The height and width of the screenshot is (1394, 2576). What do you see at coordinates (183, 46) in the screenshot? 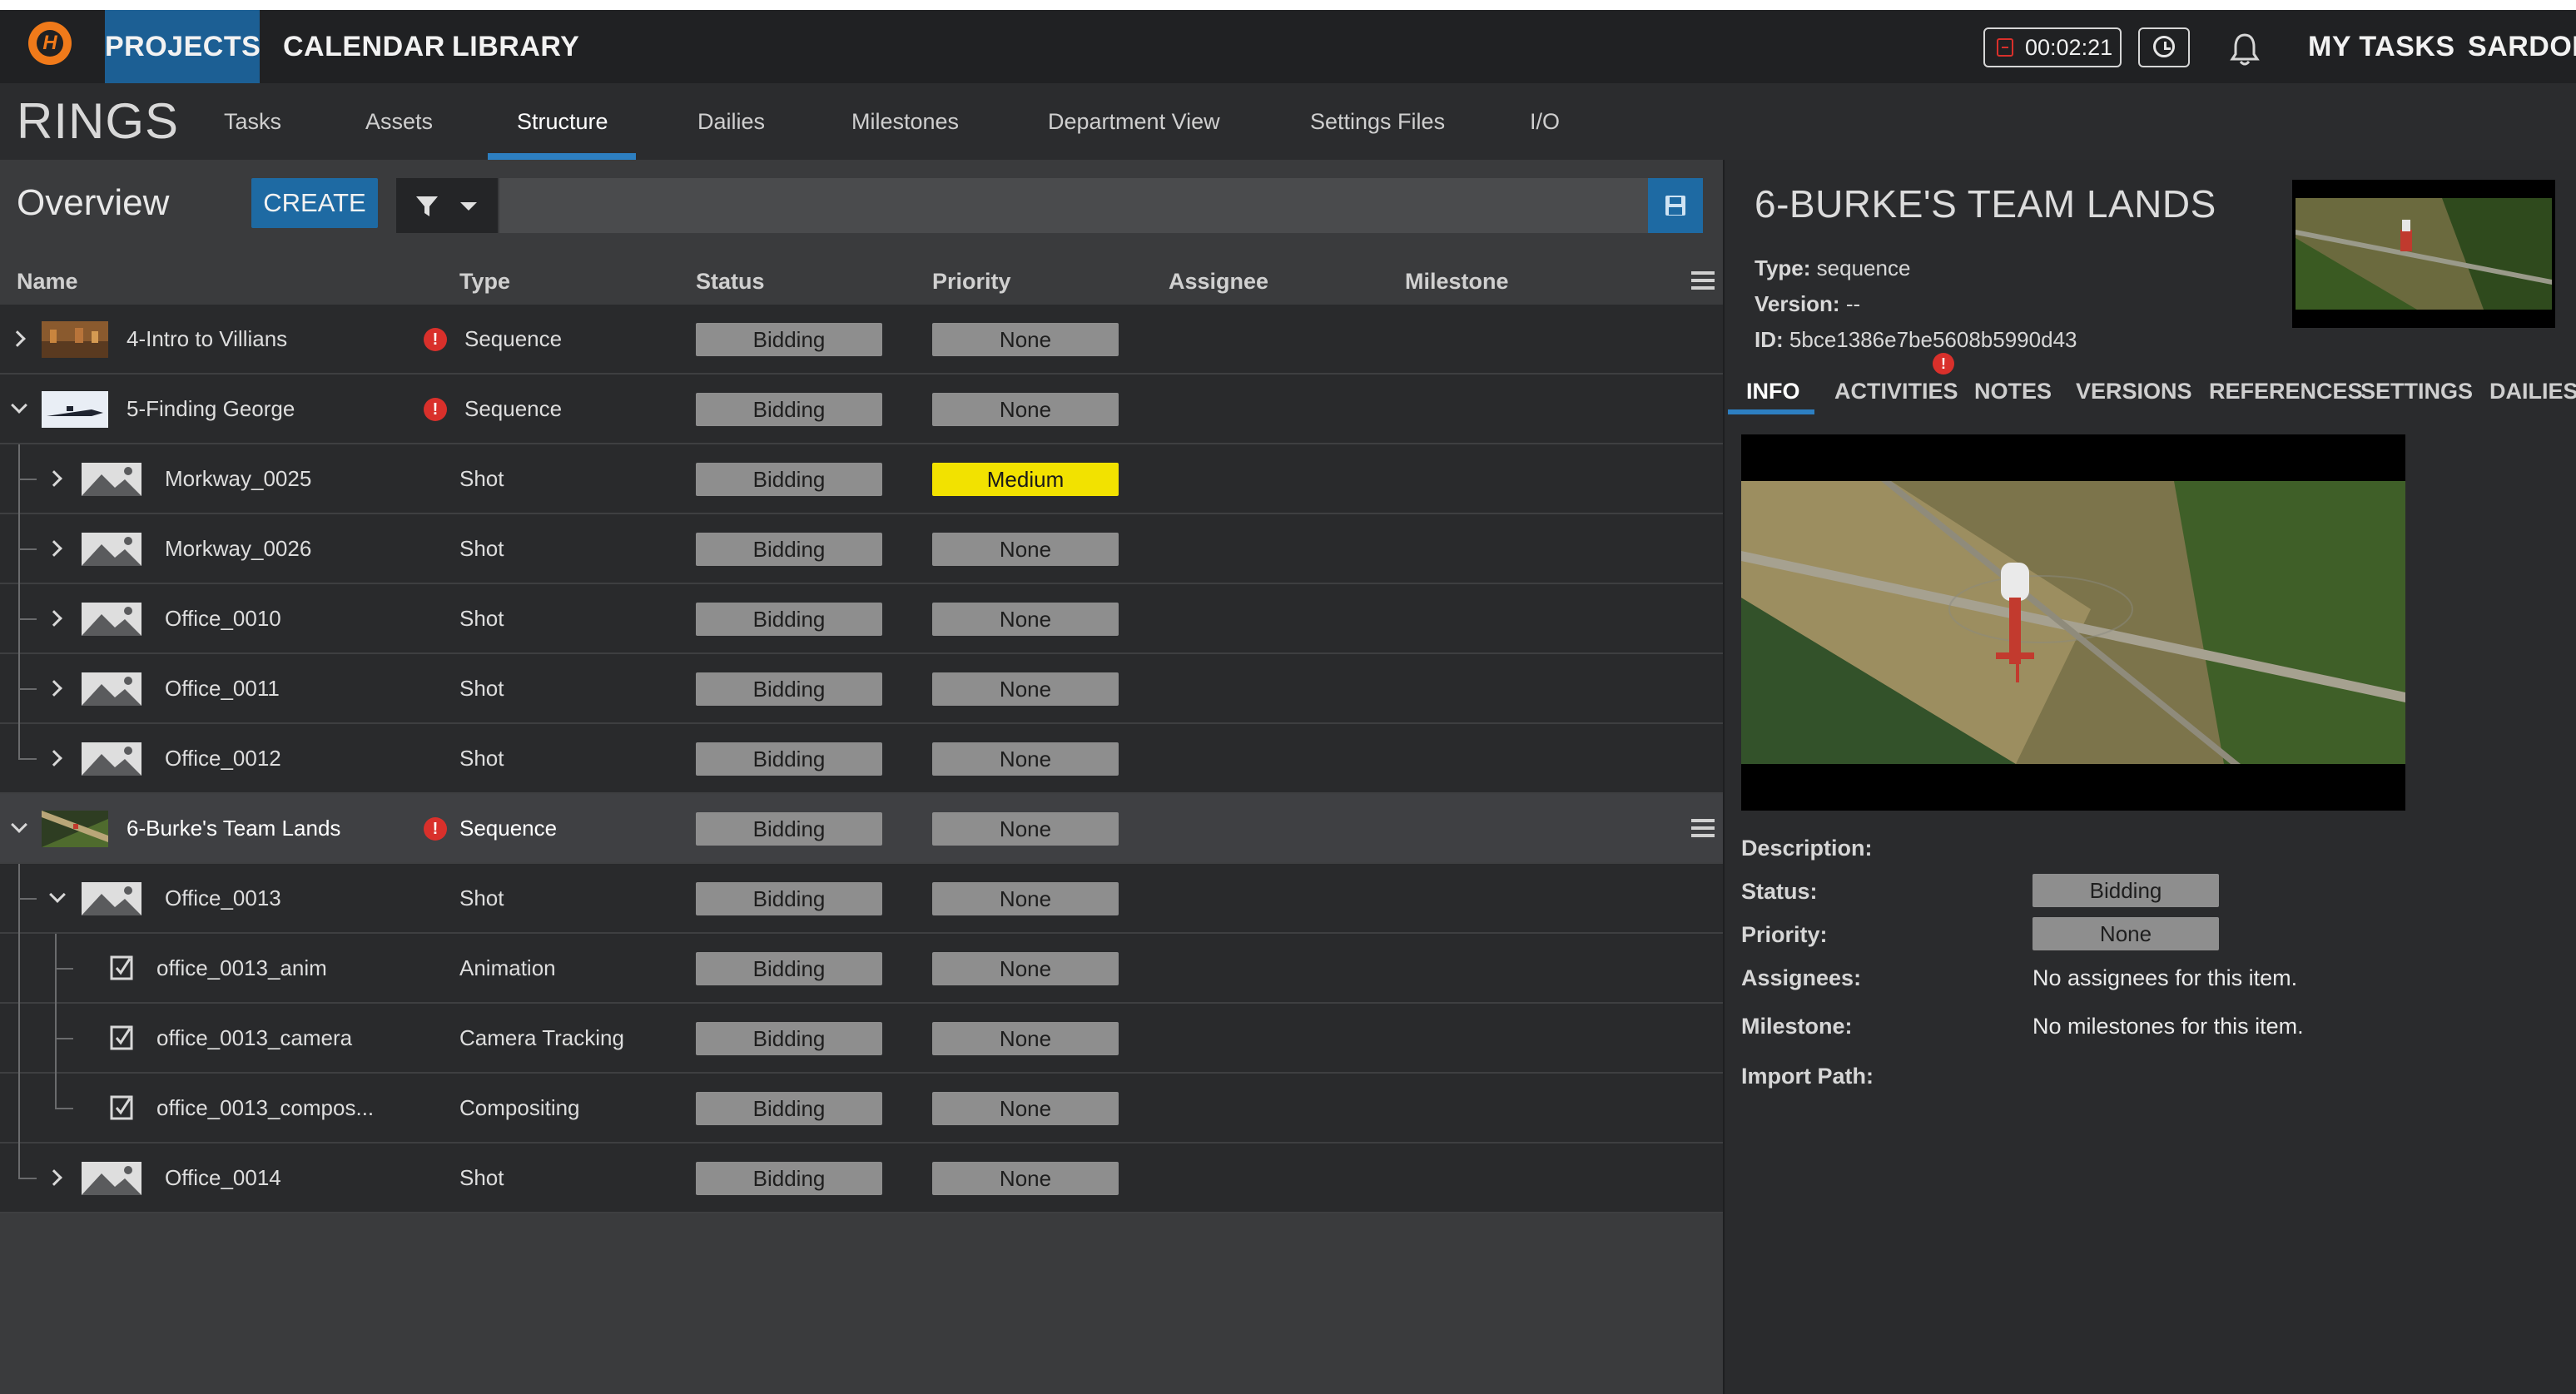
I see `nav-projects: PROJECTS` at bounding box center [183, 46].